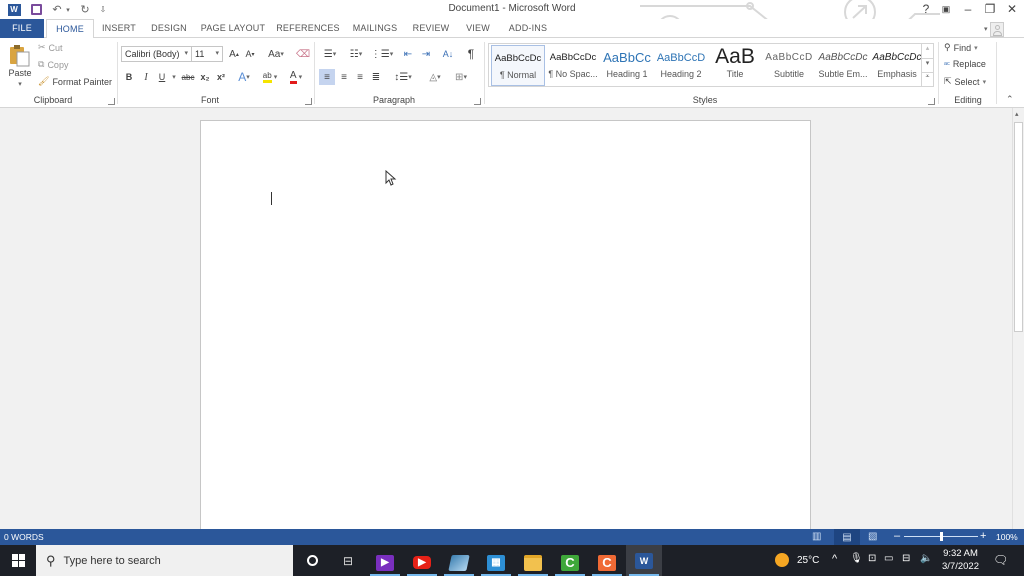 This screenshot has width=1024, height=576. What do you see at coordinates (408, 54) in the screenshot?
I see `decrease-indent-button: ⇤` at bounding box center [408, 54].